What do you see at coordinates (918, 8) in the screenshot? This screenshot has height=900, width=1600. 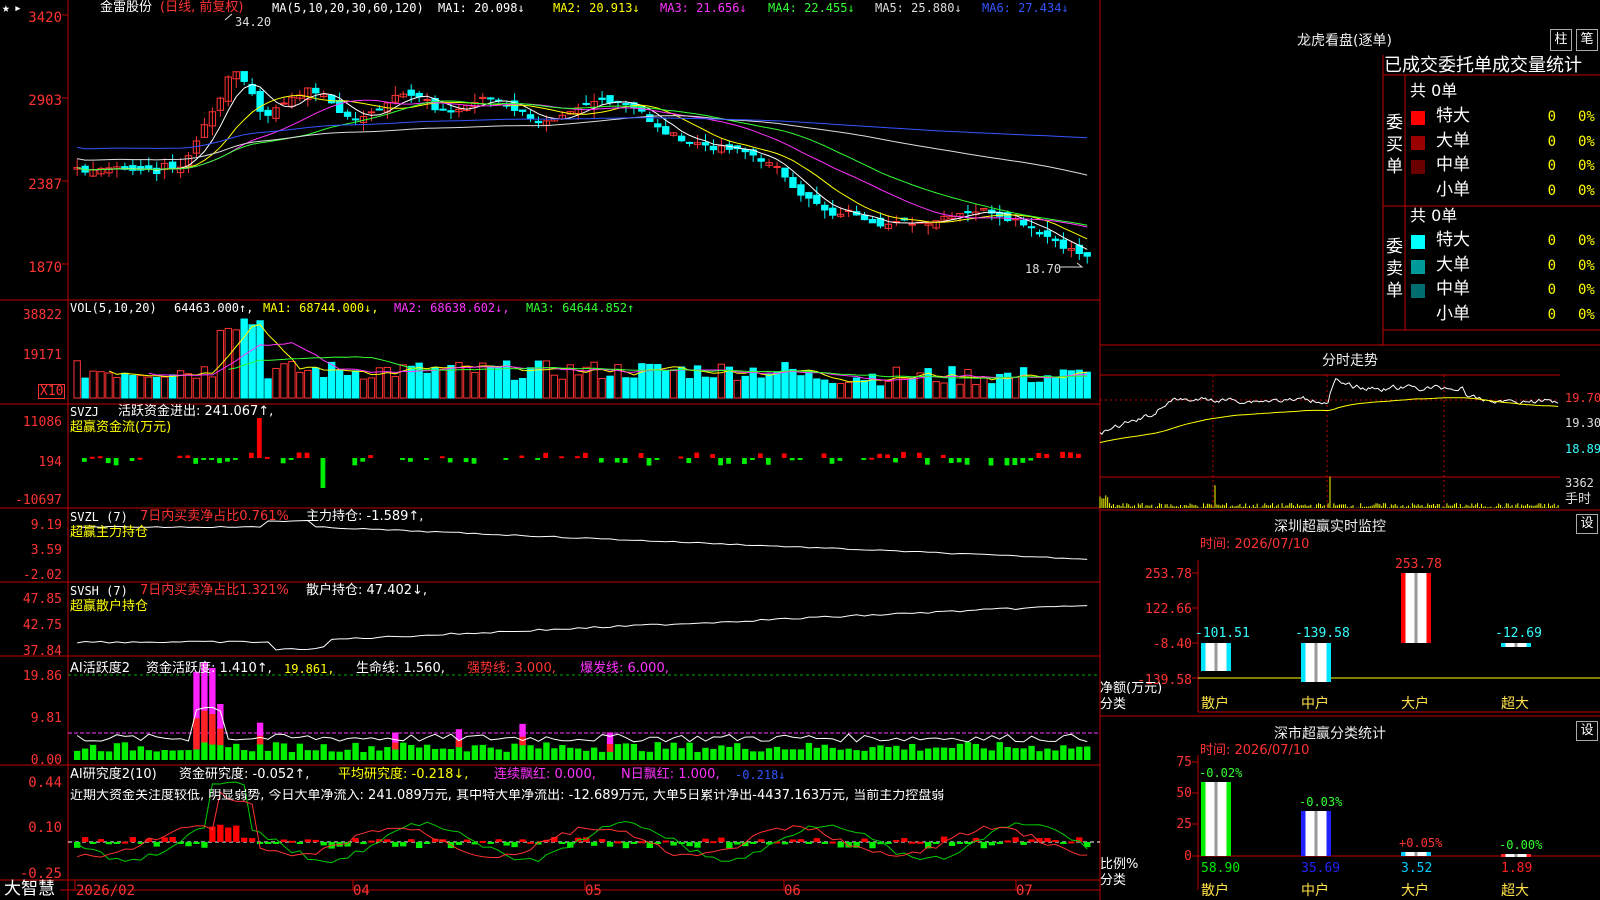 I see `ma5-value: MA5: 25.880↓` at bounding box center [918, 8].